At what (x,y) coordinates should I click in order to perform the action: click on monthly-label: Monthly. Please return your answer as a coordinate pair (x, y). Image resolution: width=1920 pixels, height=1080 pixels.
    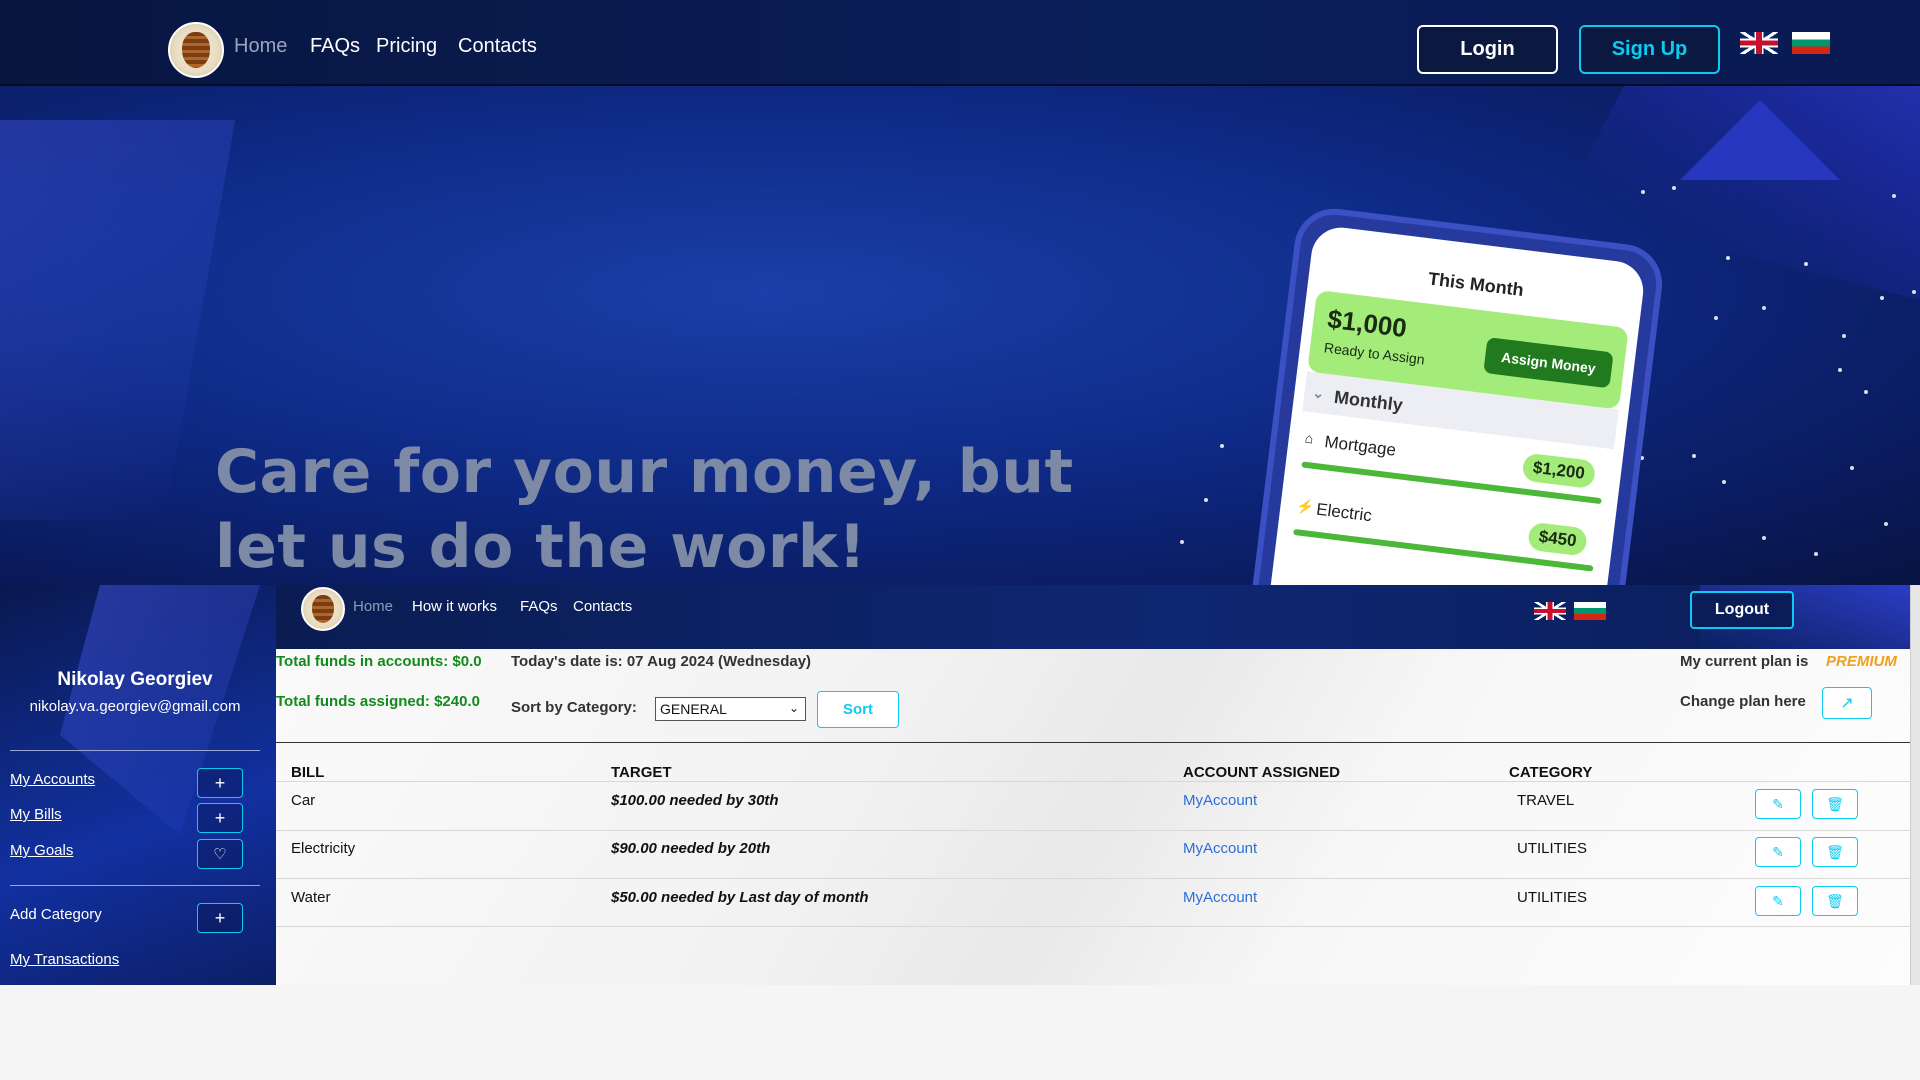
    Looking at the image, I should click on (1368, 401).